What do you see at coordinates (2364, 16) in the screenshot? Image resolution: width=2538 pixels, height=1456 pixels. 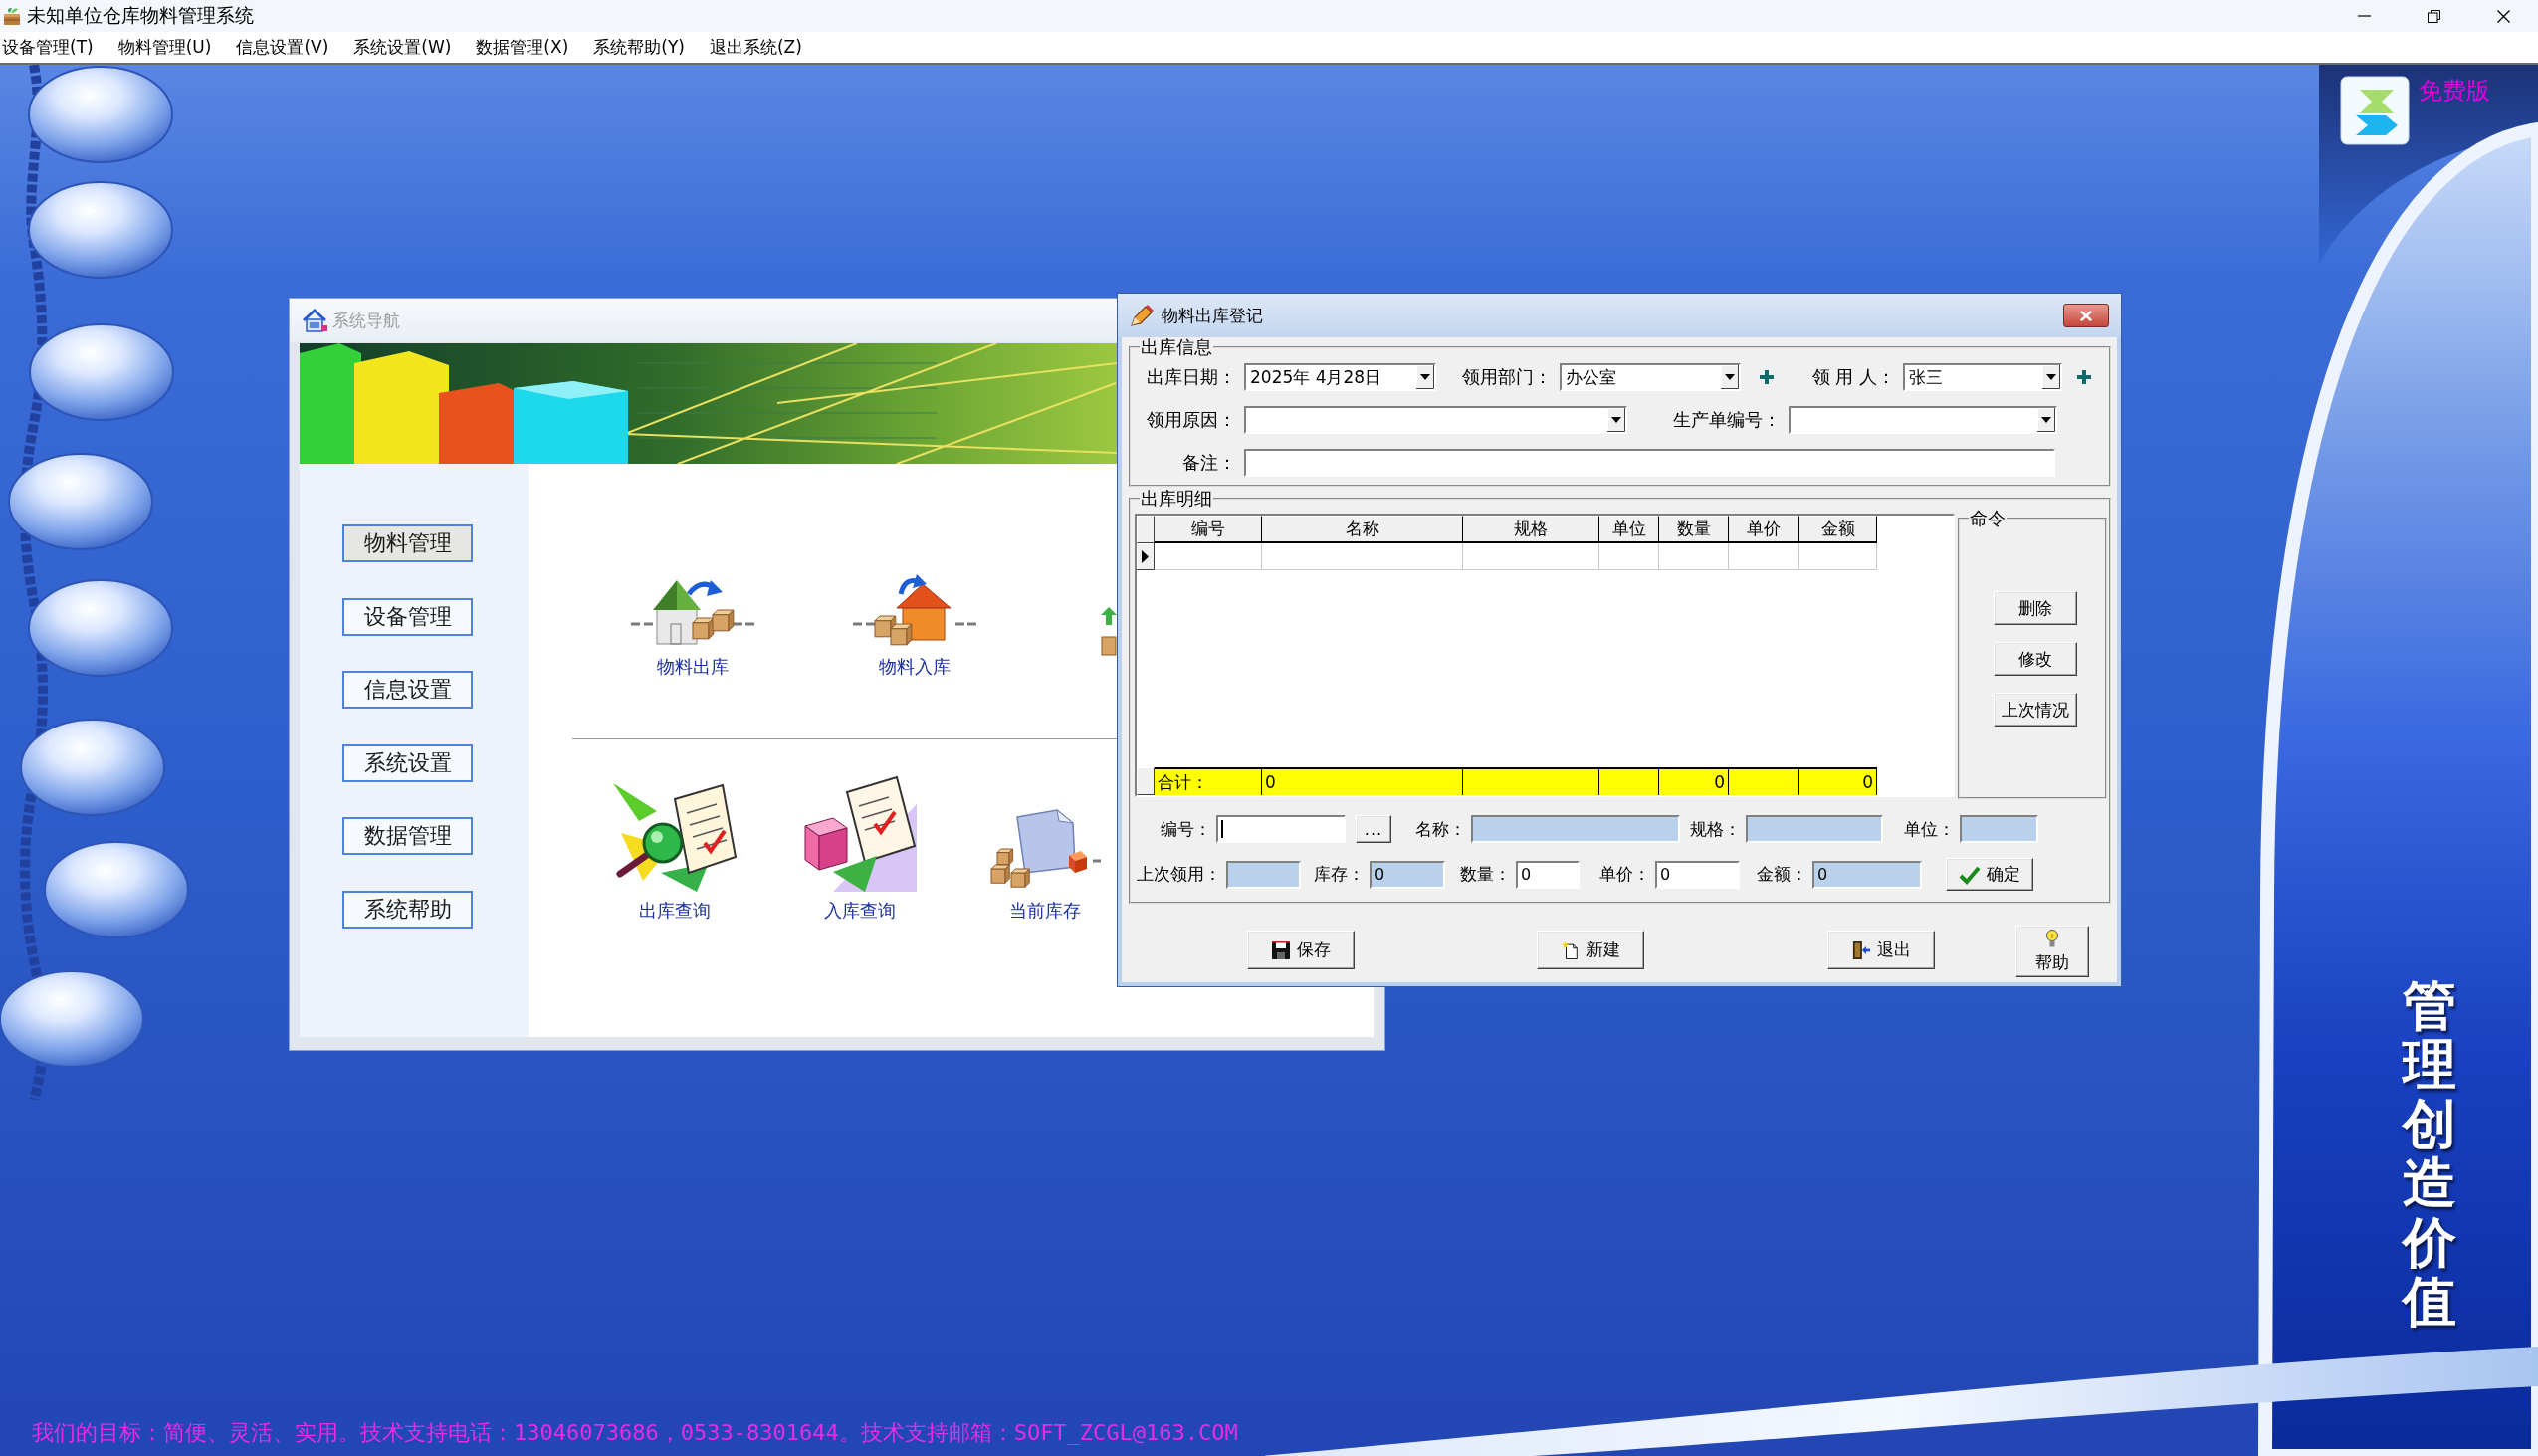 I see `minimize-icon` at bounding box center [2364, 16].